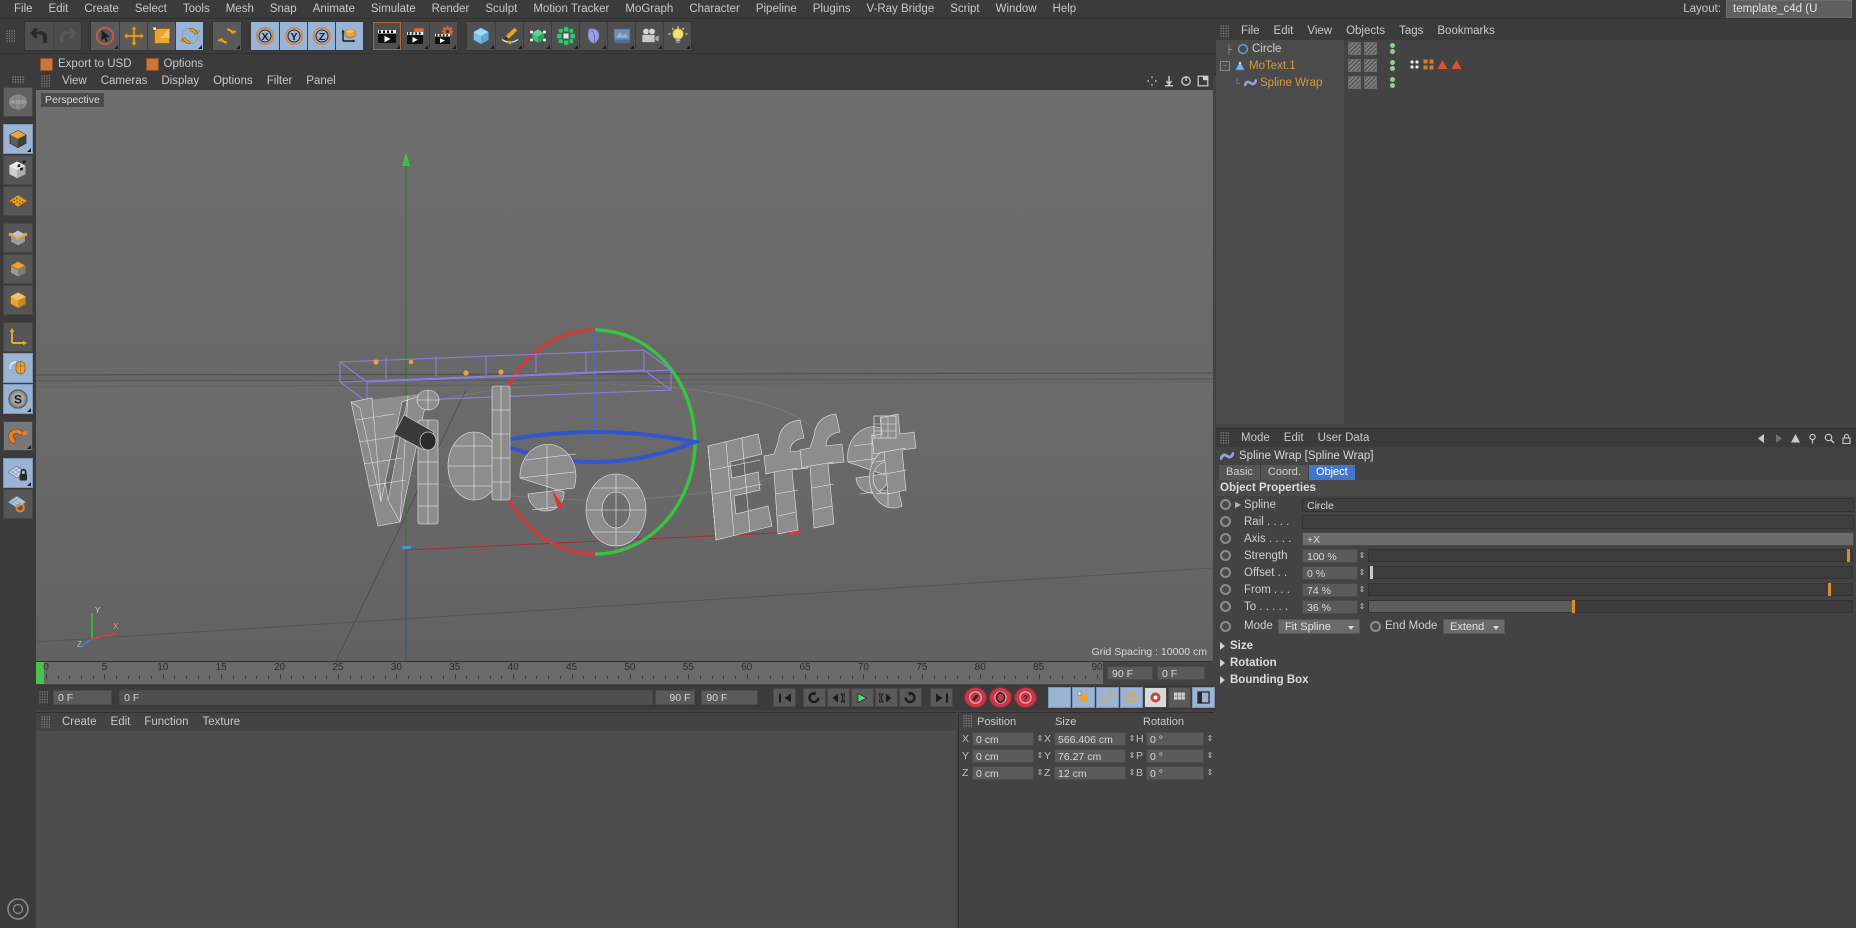 The image size is (1856, 928). Describe the element at coordinates (1536, 572) in the screenshot. I see `property-row-offset: Offset . . 0 % ⇕` at that location.